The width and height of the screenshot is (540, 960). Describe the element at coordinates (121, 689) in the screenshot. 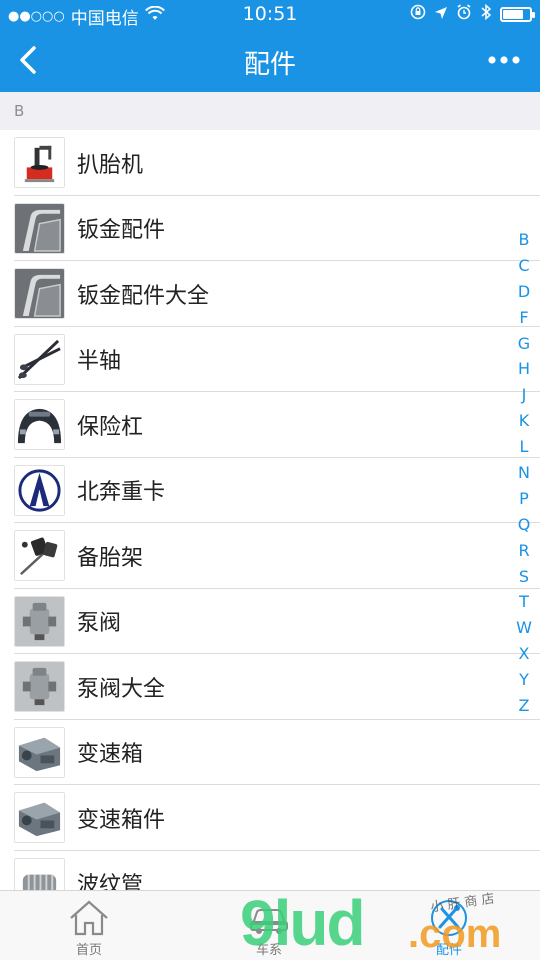

I see `item-label: 泵阀大全` at that location.